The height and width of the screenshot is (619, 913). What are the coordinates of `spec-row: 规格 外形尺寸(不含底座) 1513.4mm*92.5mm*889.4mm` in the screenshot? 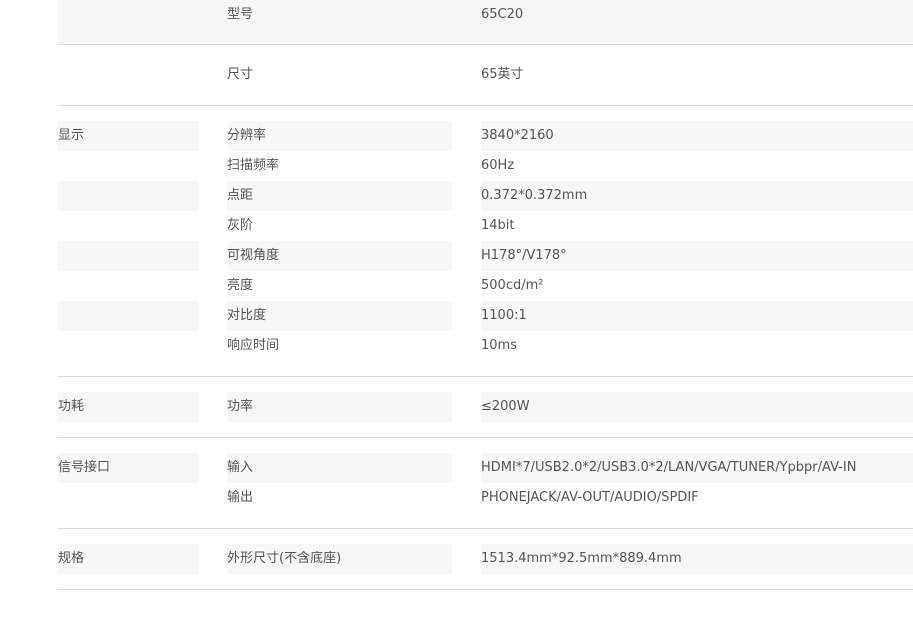 It's located at (485, 559).